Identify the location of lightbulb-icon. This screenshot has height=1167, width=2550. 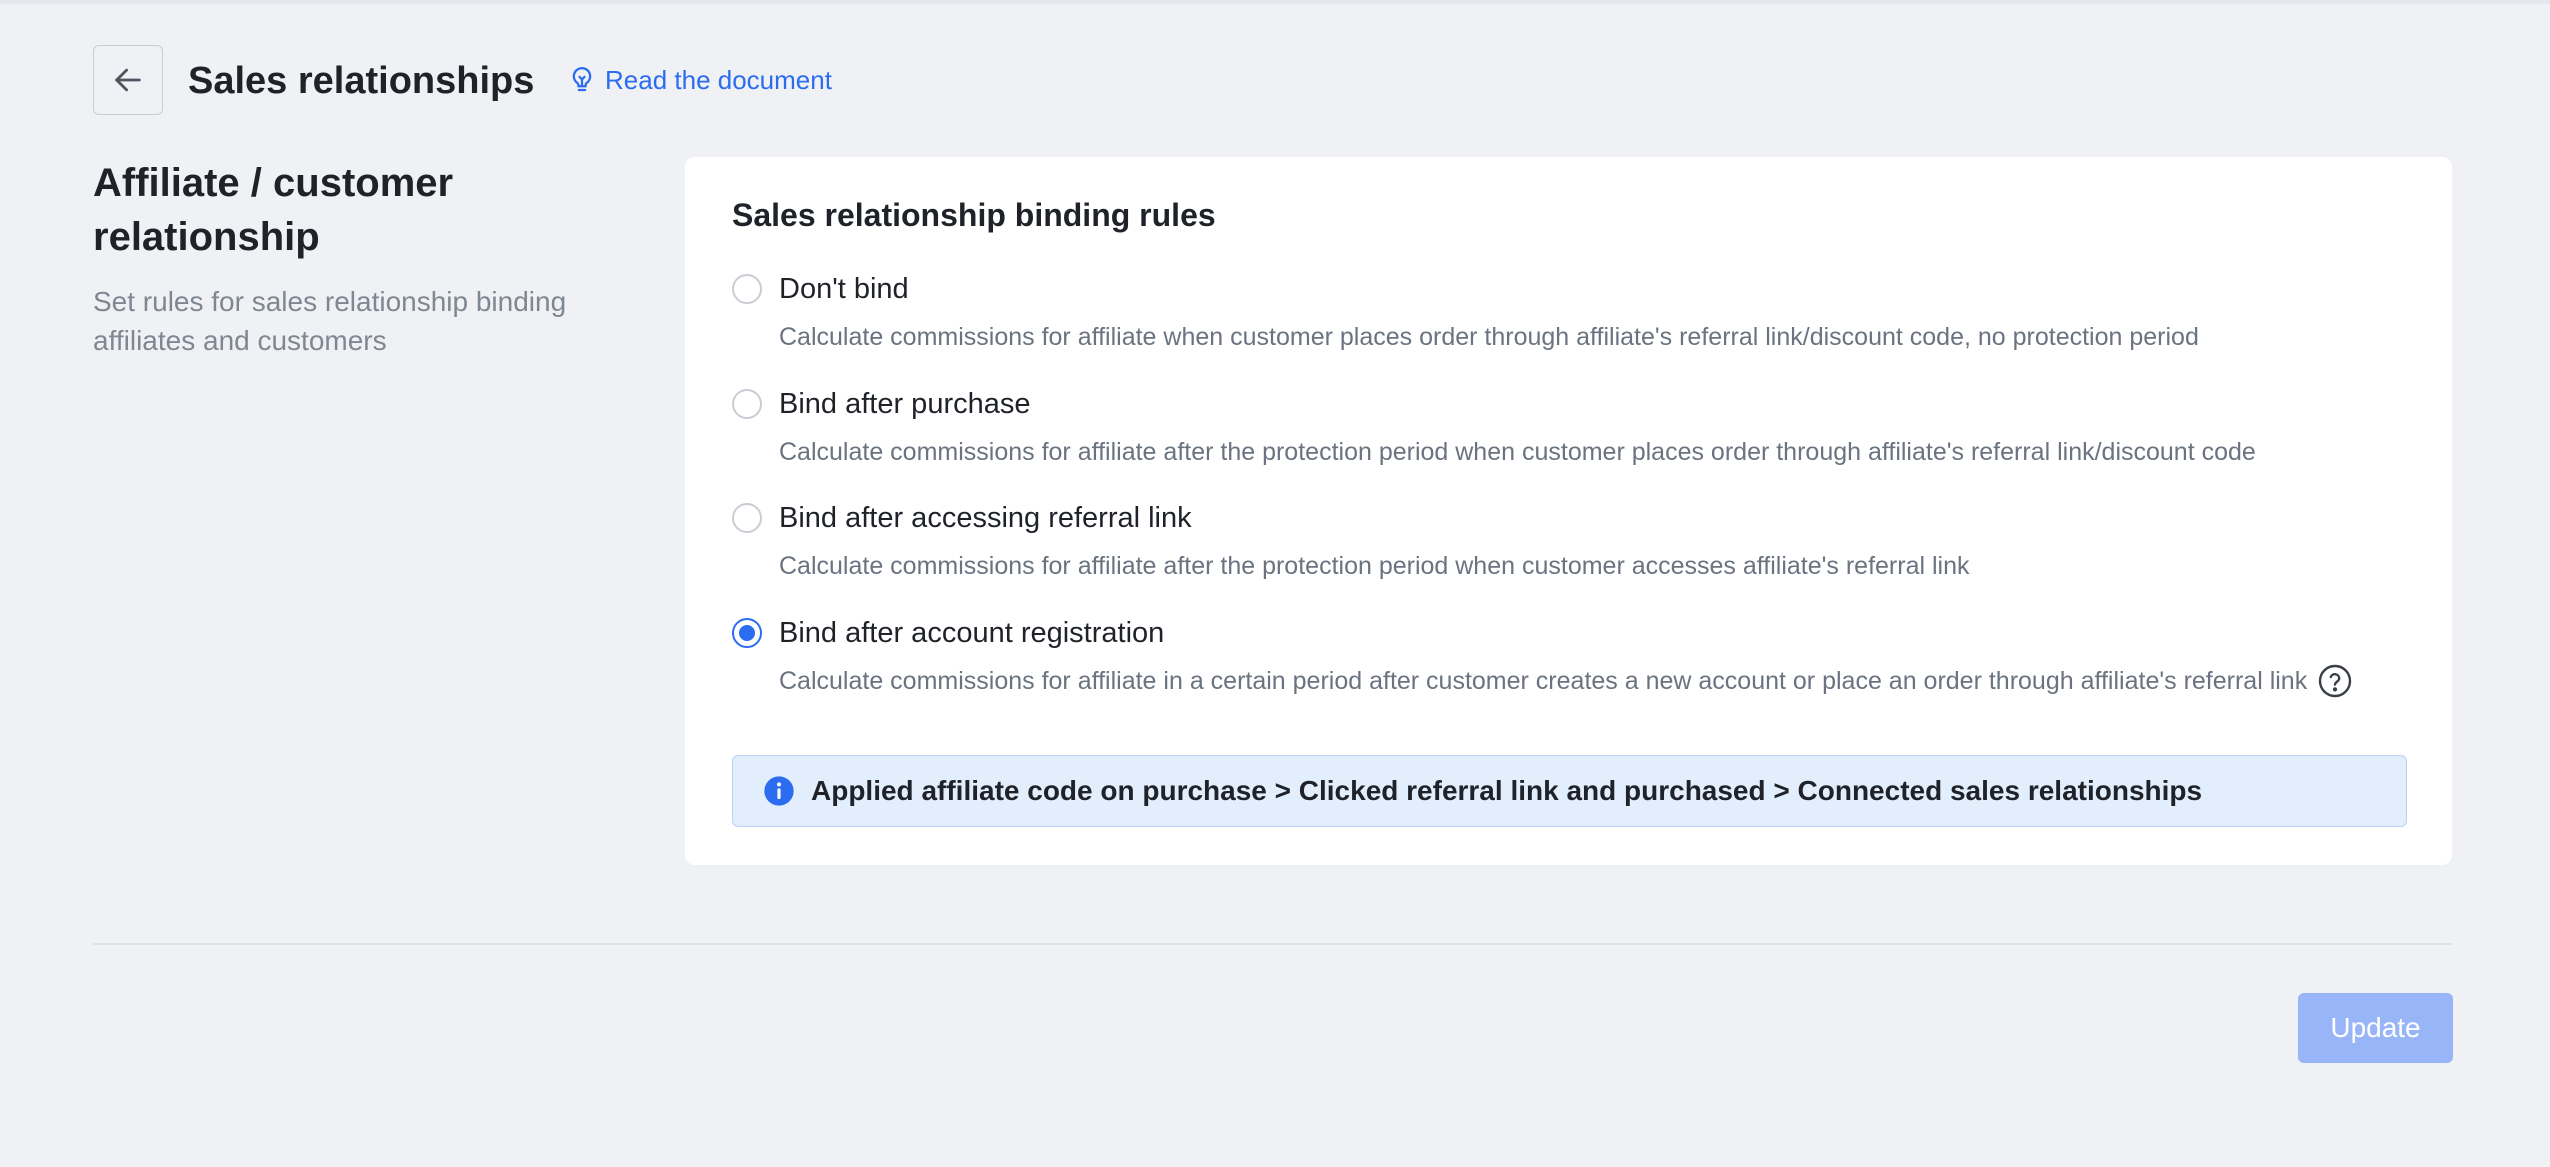
(582, 79).